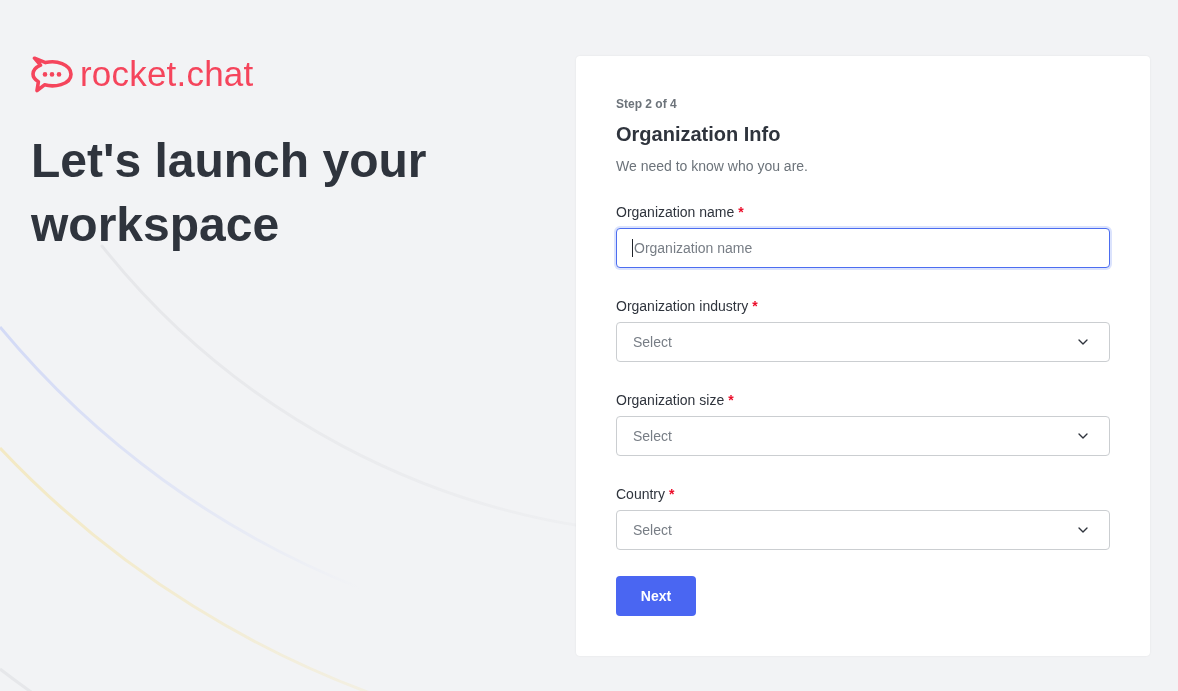  What do you see at coordinates (712, 166) in the screenshot?
I see `form-subtitle: We need to know who you are.` at bounding box center [712, 166].